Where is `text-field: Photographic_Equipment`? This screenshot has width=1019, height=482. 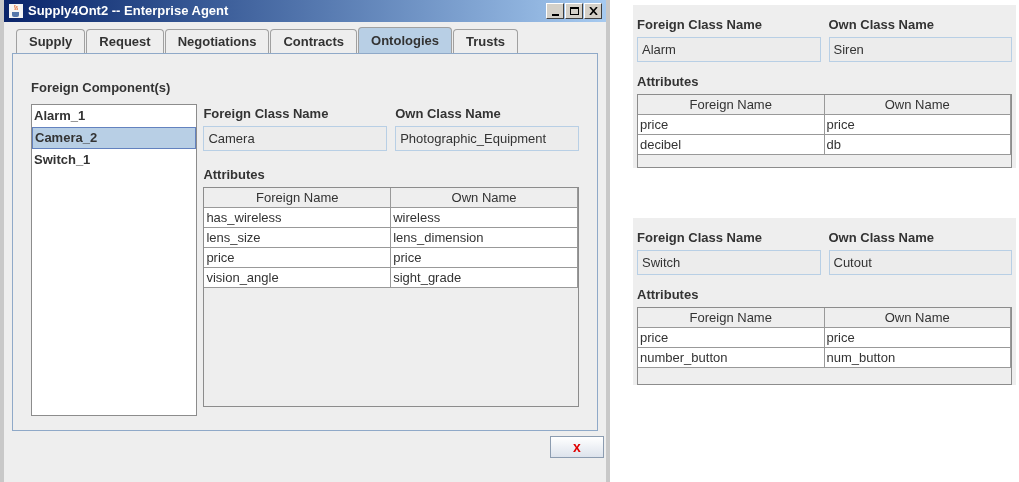 text-field: Photographic_Equipment is located at coordinates (487, 138).